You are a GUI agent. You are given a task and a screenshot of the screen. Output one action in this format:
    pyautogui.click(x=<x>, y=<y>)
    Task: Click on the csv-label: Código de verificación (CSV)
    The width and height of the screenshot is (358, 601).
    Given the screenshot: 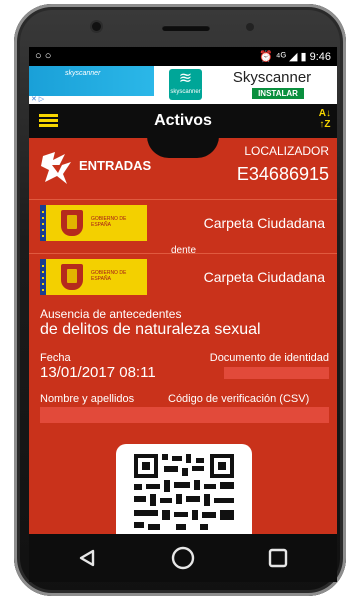 What is the action you would take?
    pyautogui.click(x=239, y=399)
    